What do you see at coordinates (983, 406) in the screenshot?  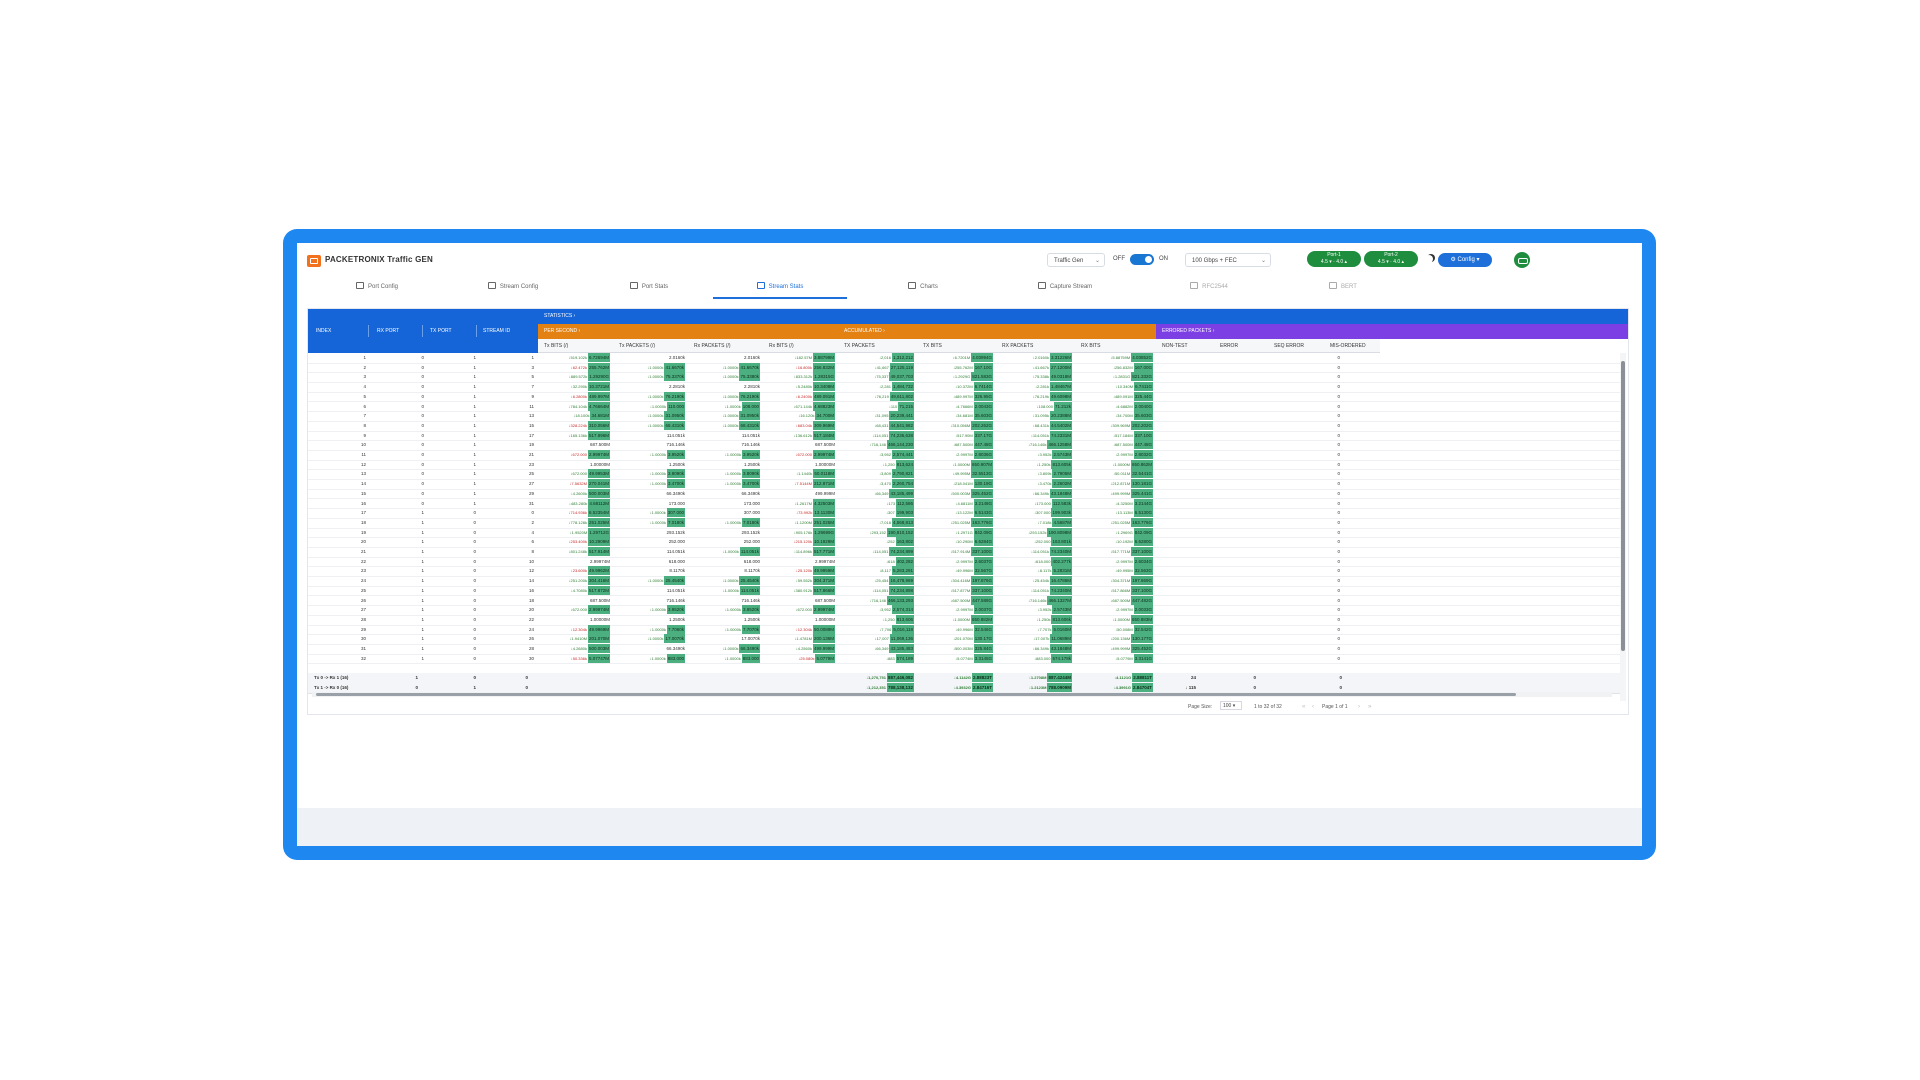 I see `stat-value: 2.0043G` at bounding box center [983, 406].